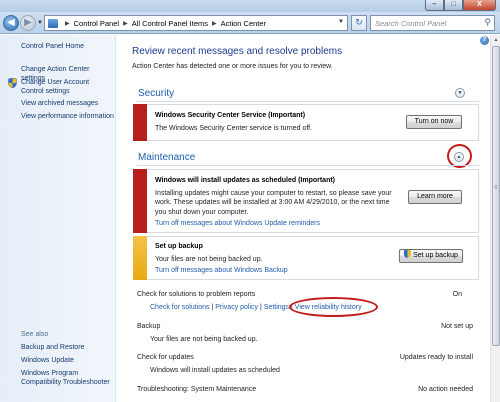 This screenshot has width=500, height=402. I want to click on vertical-scrollbar: ▲ ≡, so click(495, 218).